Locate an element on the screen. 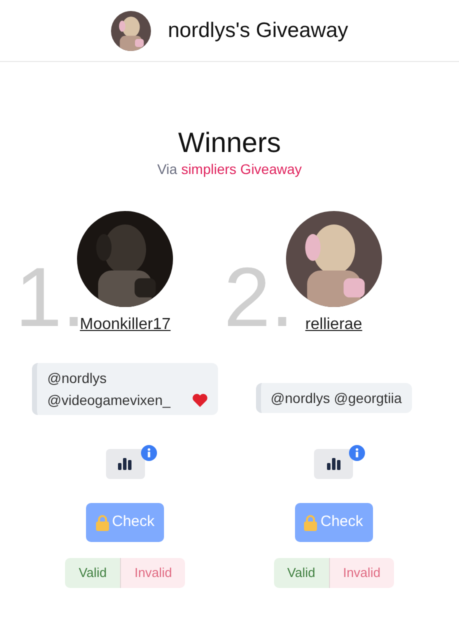 The height and width of the screenshot is (617, 459). winners-heading: Winners is located at coordinates (229, 143).